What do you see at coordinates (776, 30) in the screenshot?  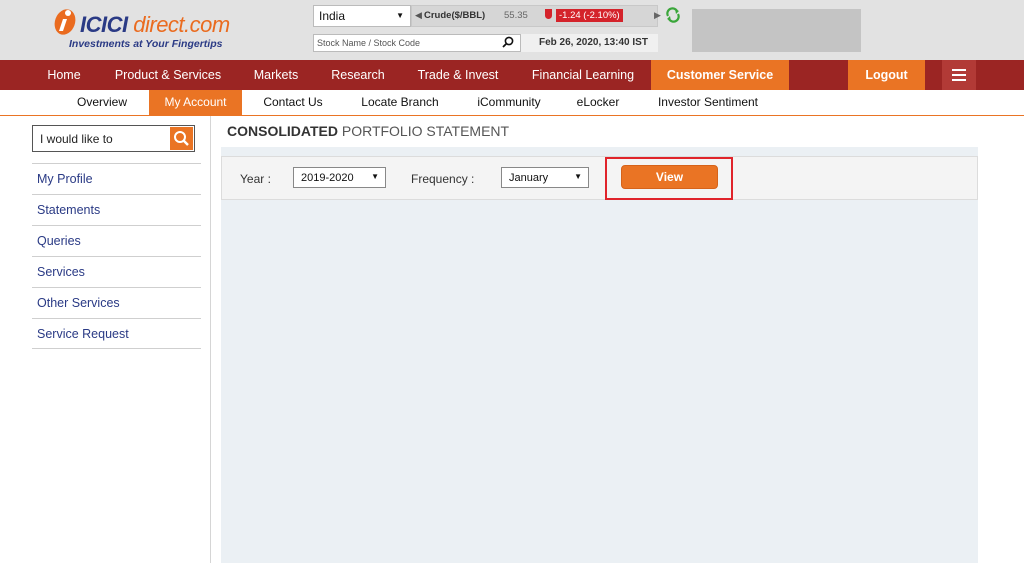 I see `banner-placeholder` at bounding box center [776, 30].